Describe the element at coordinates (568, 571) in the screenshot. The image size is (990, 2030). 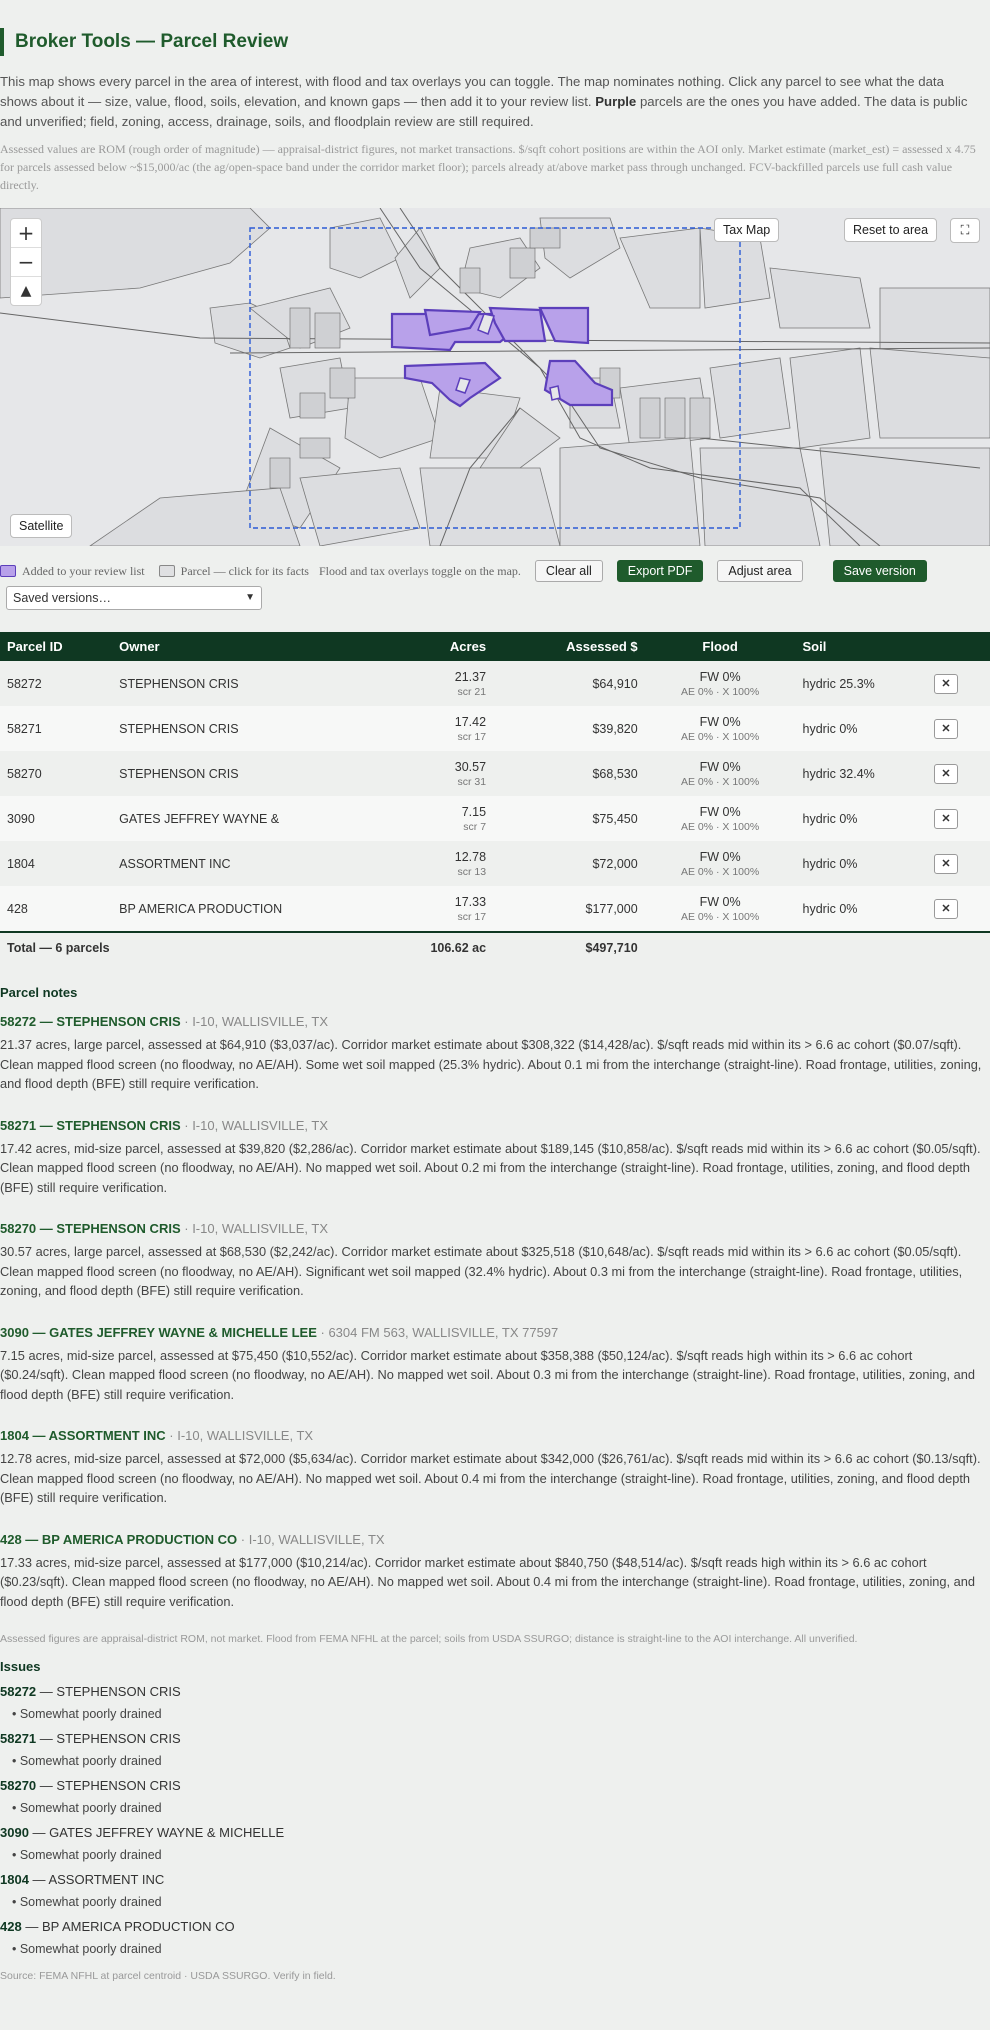
I see `clear-all-button: Clear all` at that location.